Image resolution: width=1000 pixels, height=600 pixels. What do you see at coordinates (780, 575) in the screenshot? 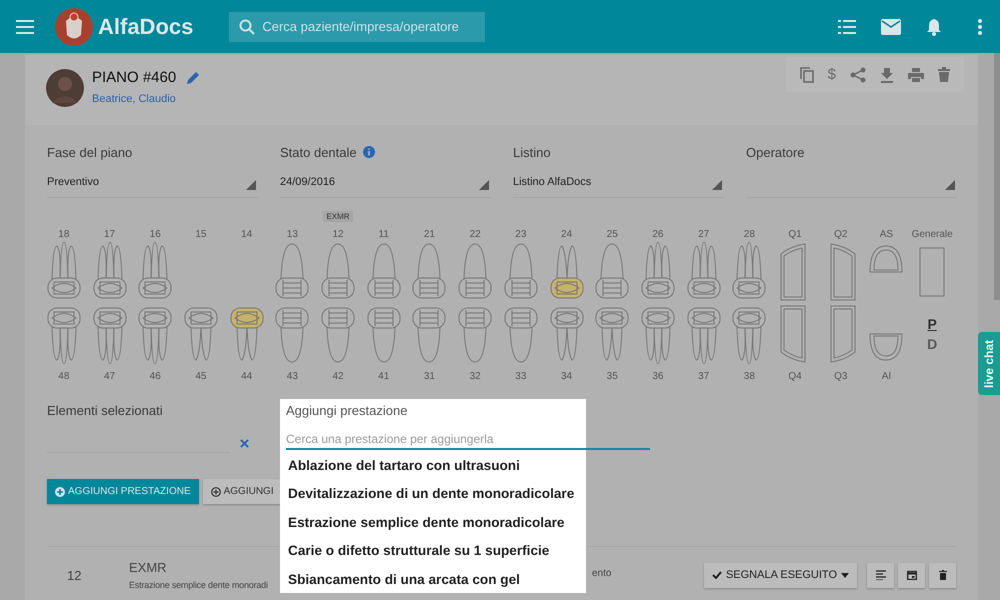
I see `mark-done-button: SEGNALA ESEGUITO` at bounding box center [780, 575].